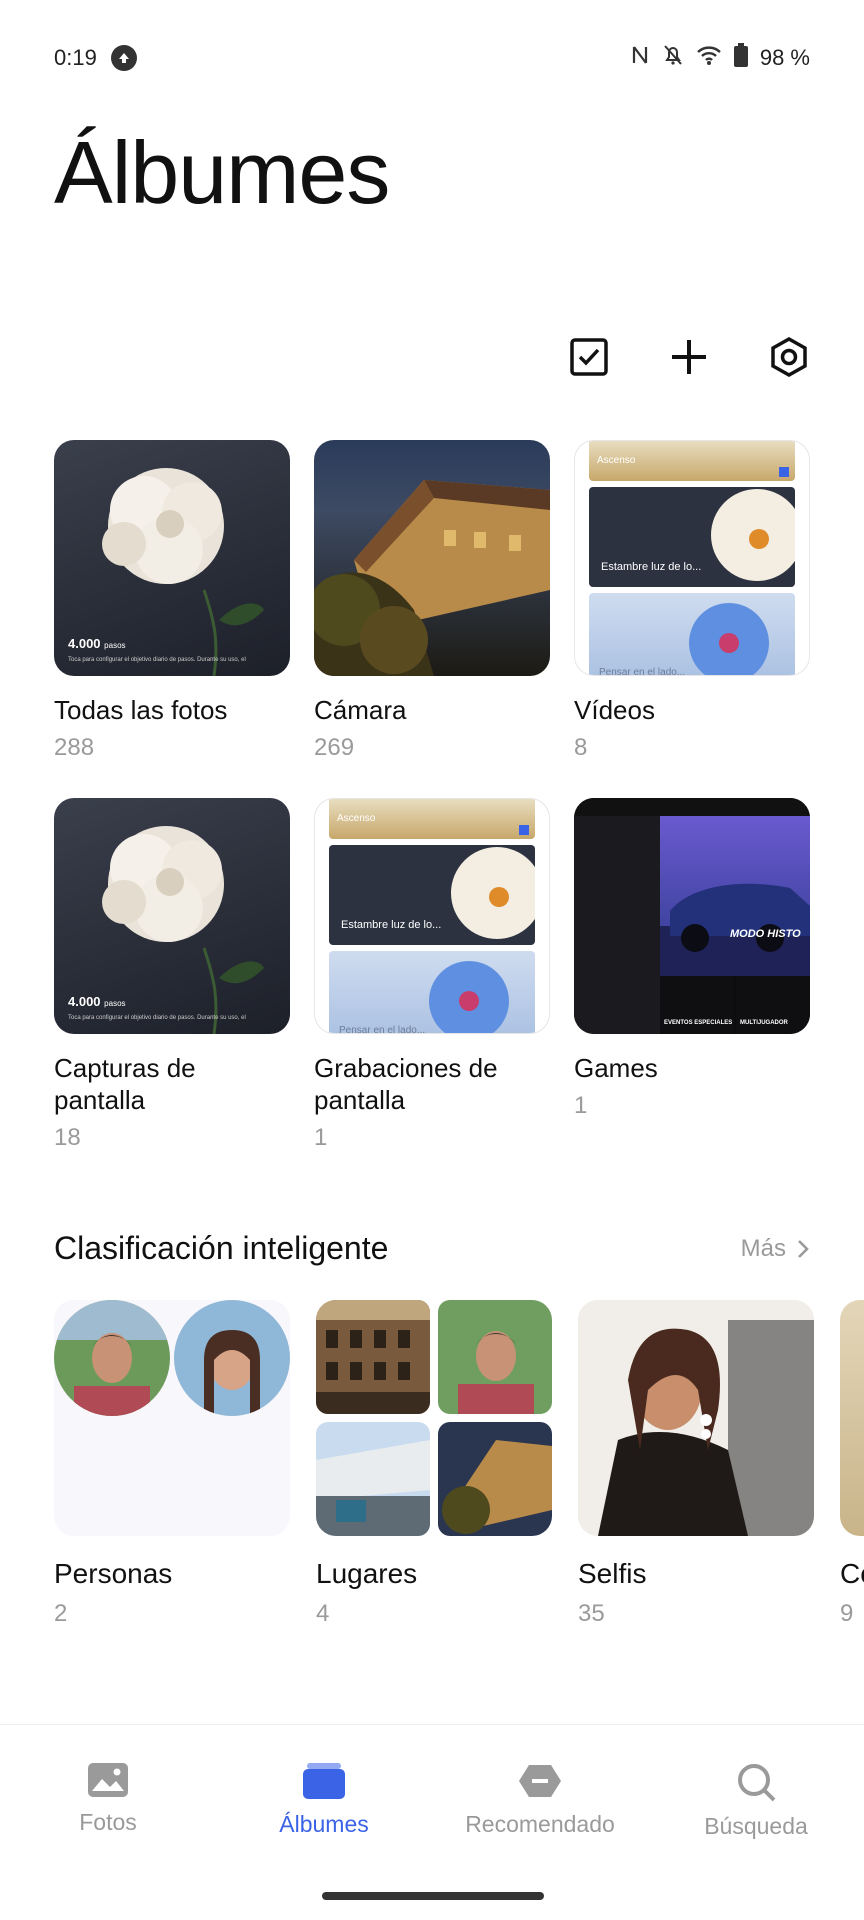 The height and width of the screenshot is (1920, 864). Describe the element at coordinates (123, 58) in the screenshot. I see `upload-icon` at that location.